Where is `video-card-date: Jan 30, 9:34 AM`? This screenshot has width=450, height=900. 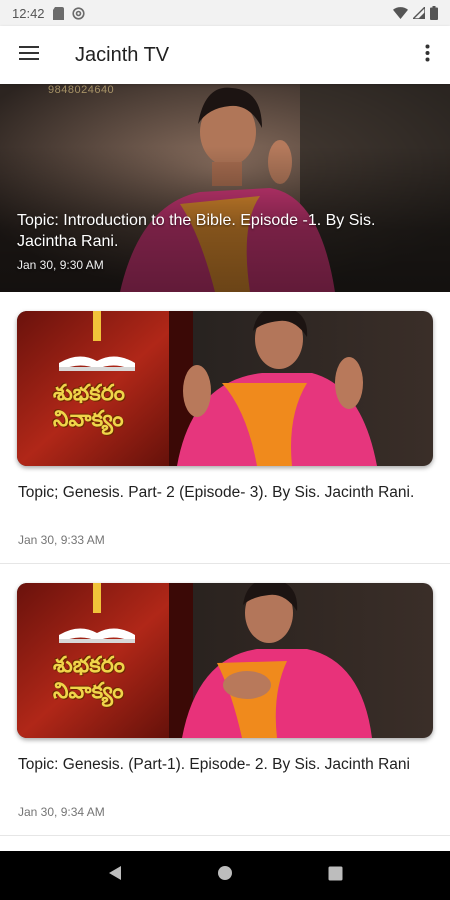
video-card-date: Jan 30, 9:34 AM is located at coordinates (61, 812).